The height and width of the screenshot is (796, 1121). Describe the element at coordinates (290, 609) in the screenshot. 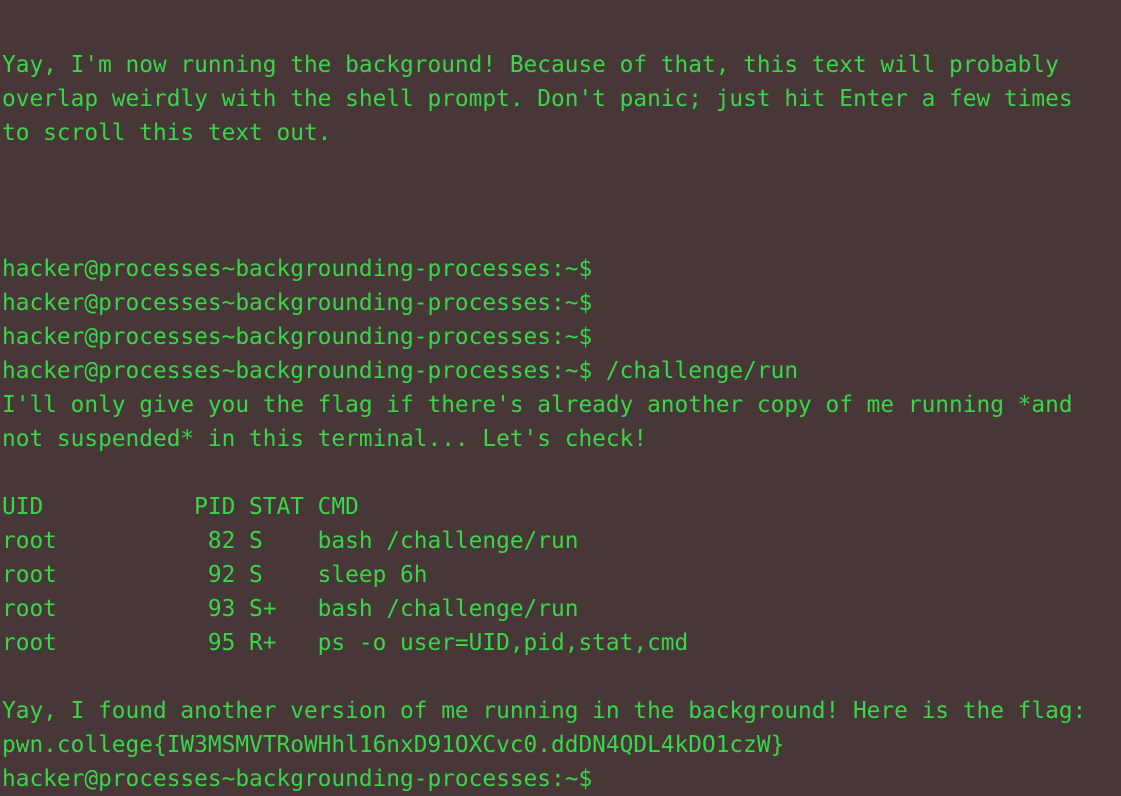

I see `process-row: root 93 S+ bash /challenge/run` at that location.